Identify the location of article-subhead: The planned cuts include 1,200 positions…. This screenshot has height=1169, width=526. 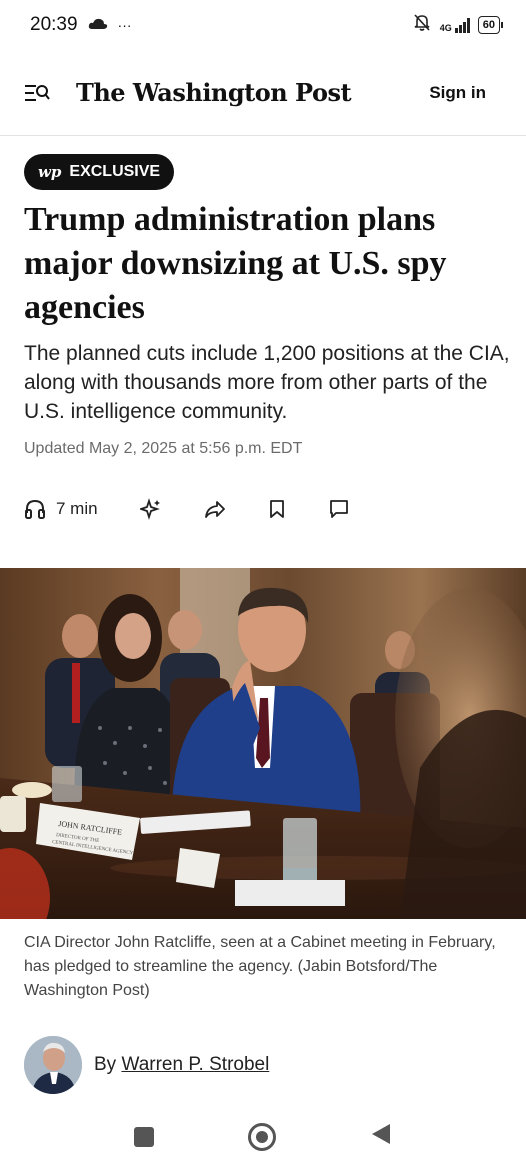
(267, 382).